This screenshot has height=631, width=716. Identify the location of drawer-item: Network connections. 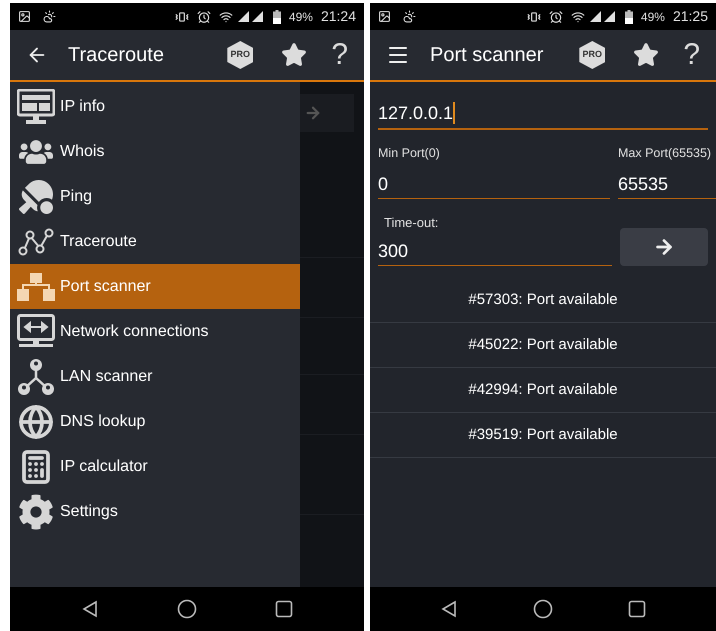
(155, 331).